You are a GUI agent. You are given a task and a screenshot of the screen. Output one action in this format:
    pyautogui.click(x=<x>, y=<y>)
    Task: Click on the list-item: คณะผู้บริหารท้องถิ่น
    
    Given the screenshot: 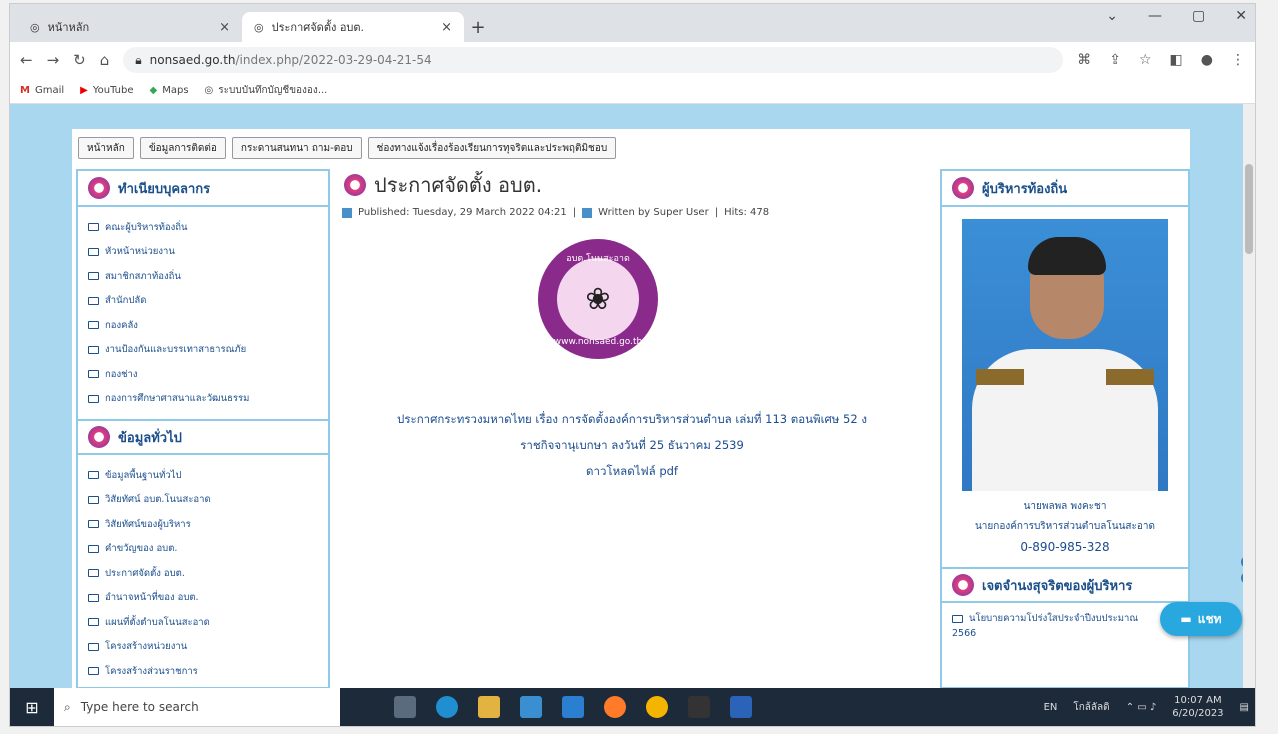 What is the action you would take?
    pyautogui.click(x=203, y=227)
    